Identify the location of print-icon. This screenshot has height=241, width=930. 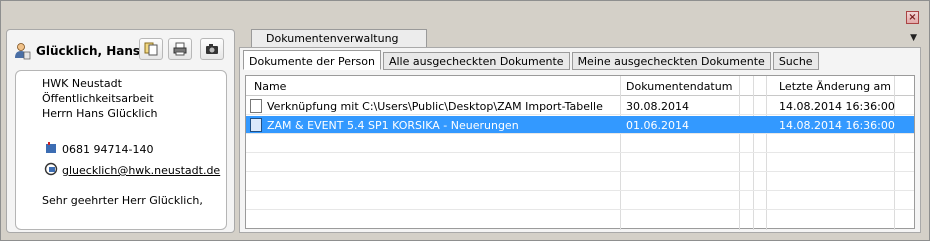
(180, 49).